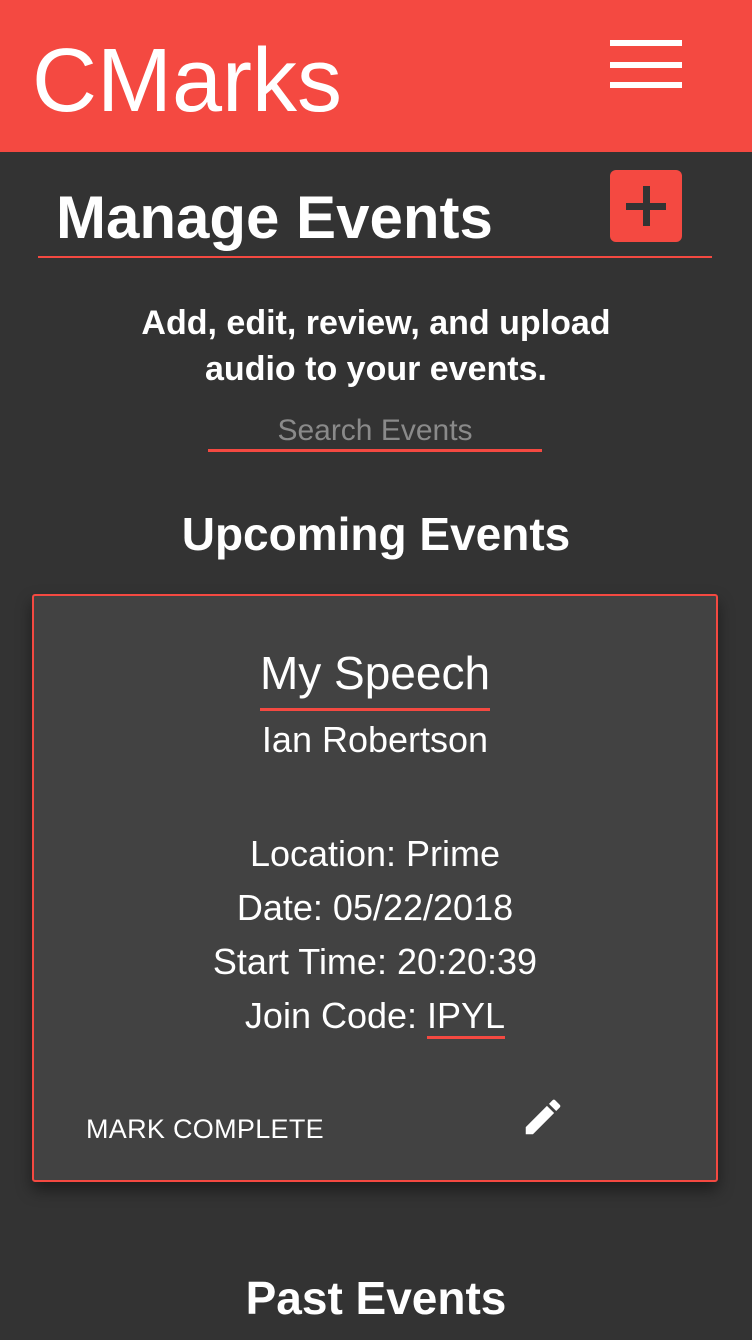 The image size is (752, 1340). Describe the element at coordinates (376, 323) in the screenshot. I see `description-line-1: Add, edit, review, and upload` at that location.